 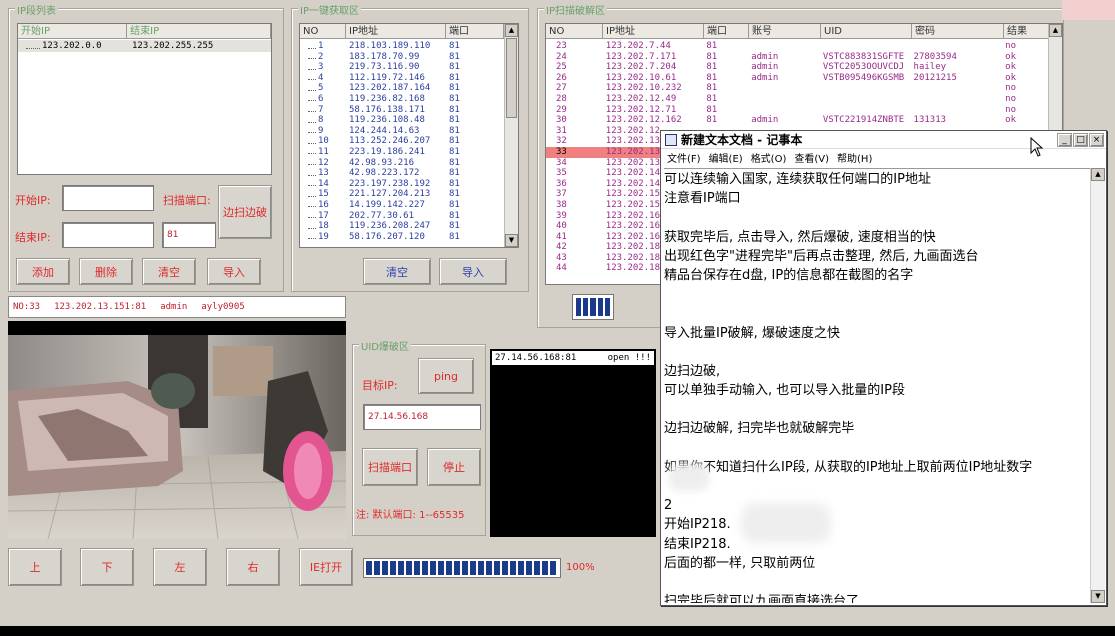 What do you see at coordinates (245, 212) in the screenshot?
I see `edge-scan-crack-button: 边扫边破` at bounding box center [245, 212].